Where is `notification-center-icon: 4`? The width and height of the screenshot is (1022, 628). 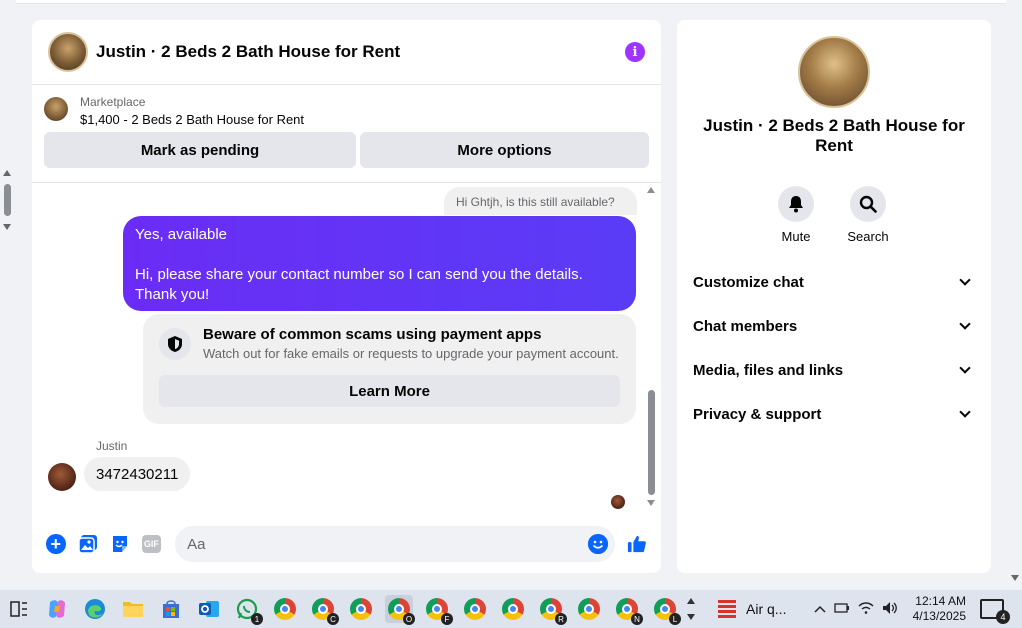
notification-center-icon: 4 is located at coordinates (995, 611).